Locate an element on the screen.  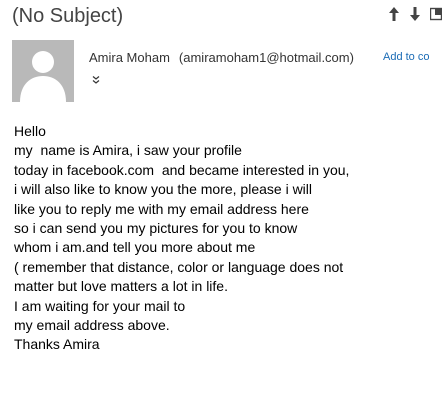
message-body-line: I am waiting for your mail to is located at coordinates (100, 305).